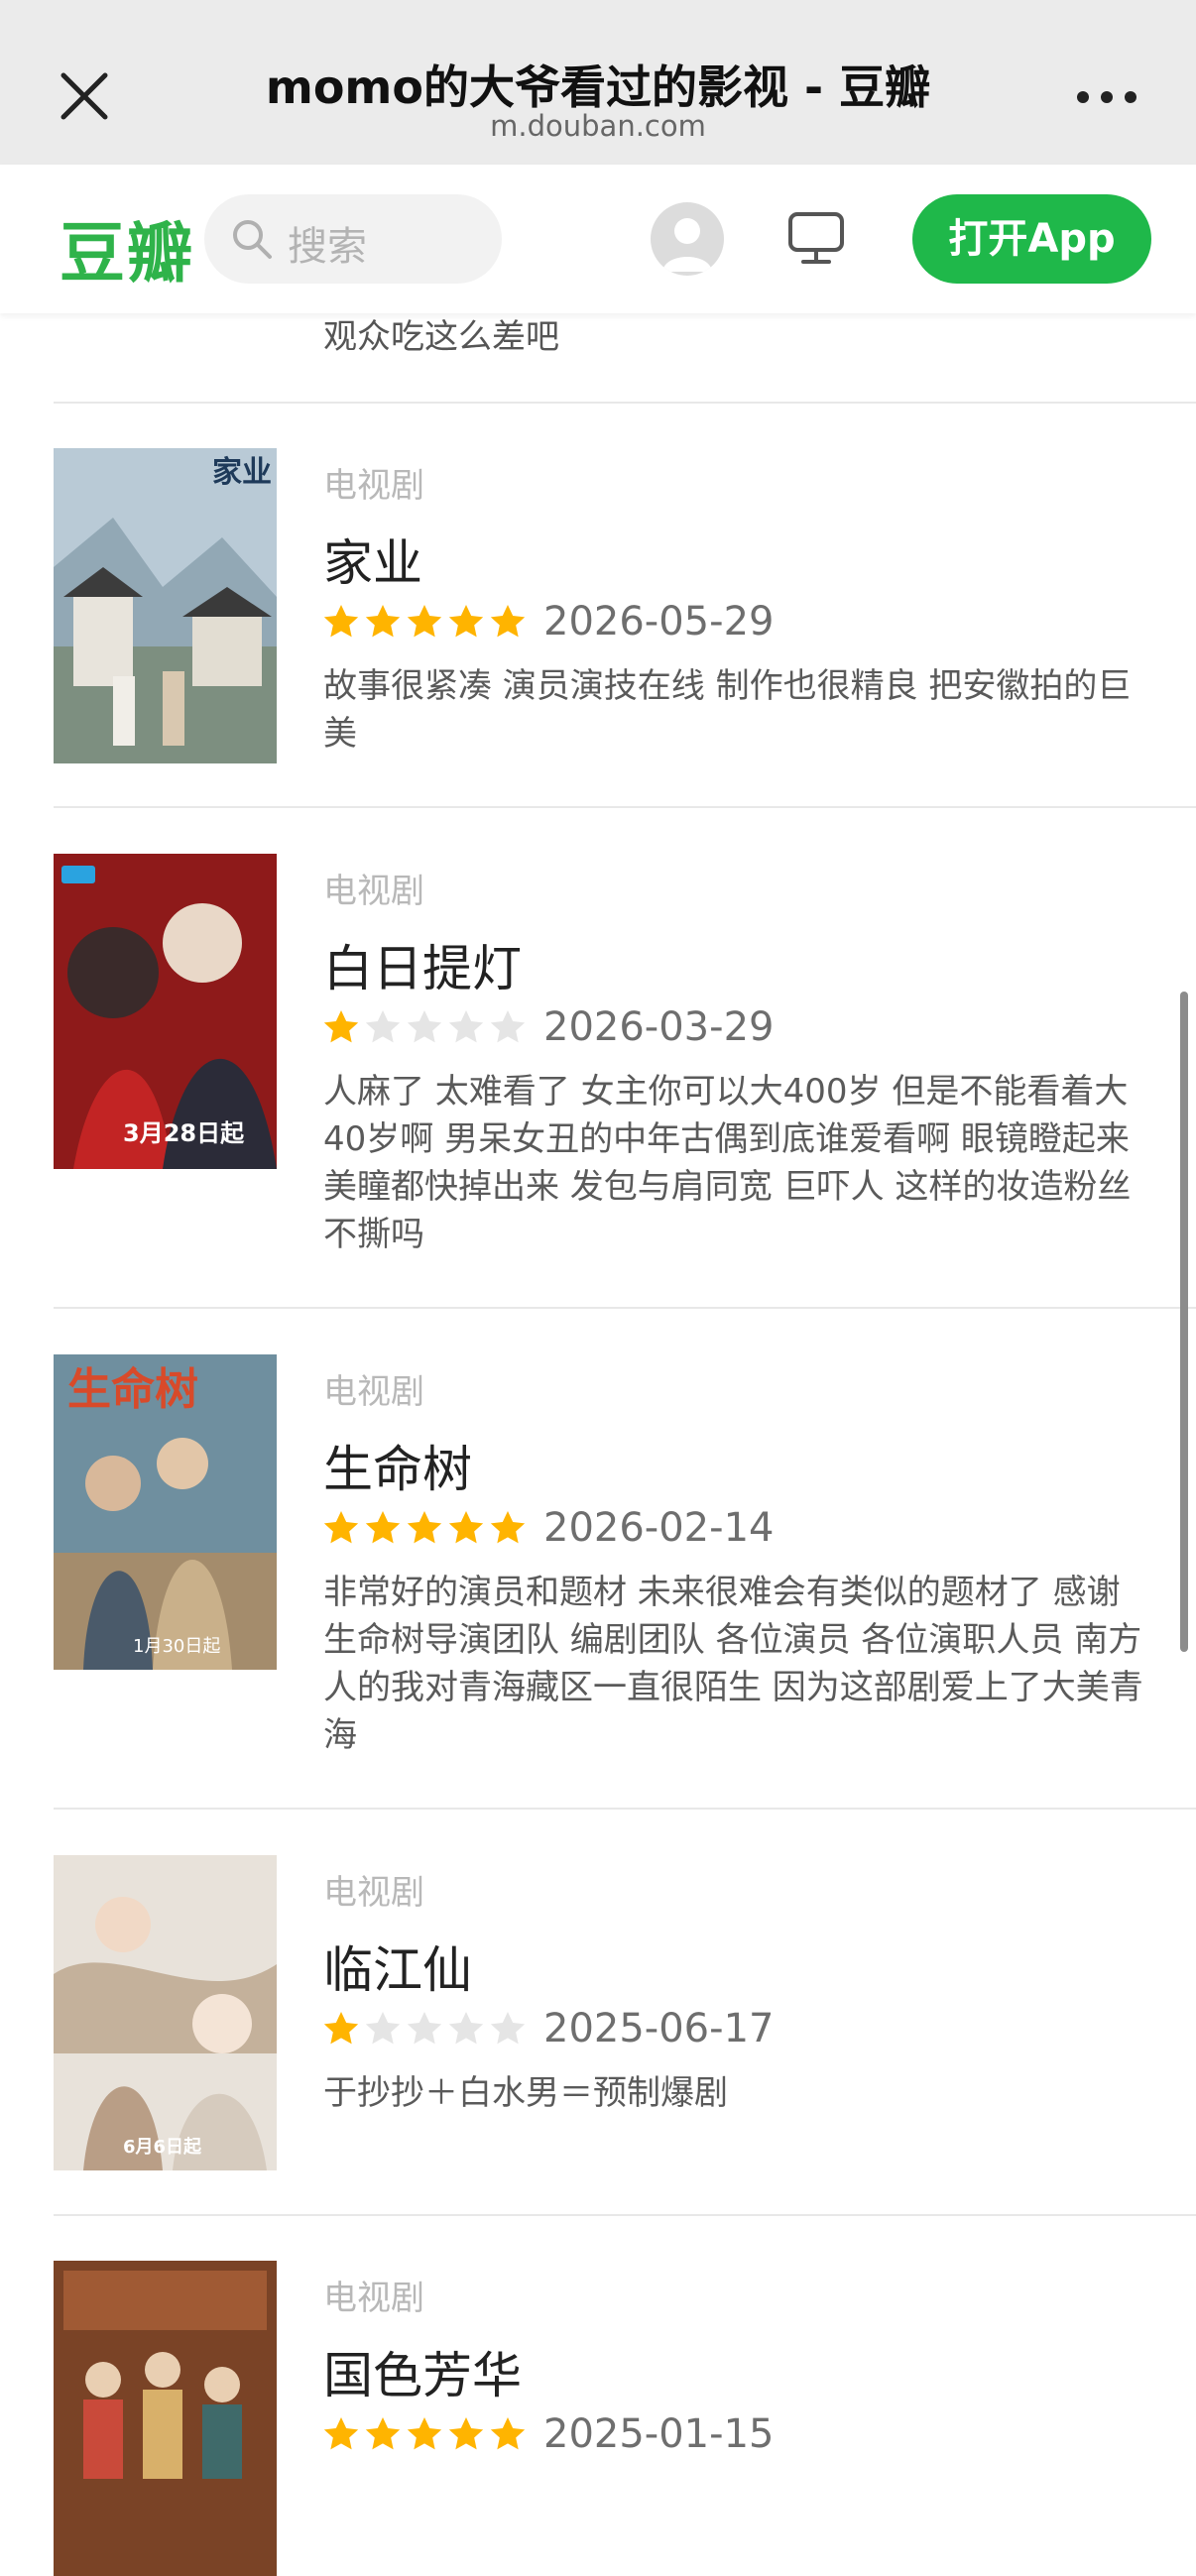  What do you see at coordinates (166, 606) in the screenshot?
I see `poster-image: 家业` at bounding box center [166, 606].